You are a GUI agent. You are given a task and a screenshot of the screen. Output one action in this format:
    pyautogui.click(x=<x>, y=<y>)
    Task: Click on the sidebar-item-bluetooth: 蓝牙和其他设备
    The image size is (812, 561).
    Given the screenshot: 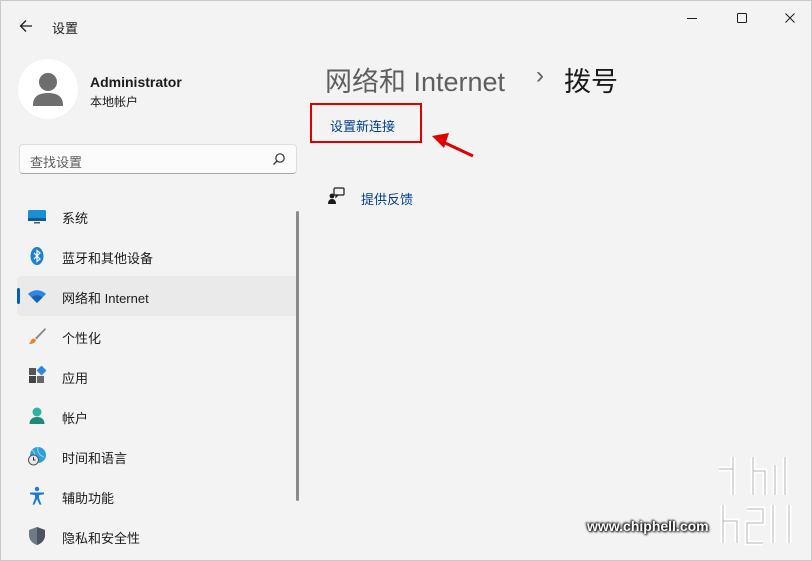 What is the action you would take?
    pyautogui.click(x=157, y=256)
    